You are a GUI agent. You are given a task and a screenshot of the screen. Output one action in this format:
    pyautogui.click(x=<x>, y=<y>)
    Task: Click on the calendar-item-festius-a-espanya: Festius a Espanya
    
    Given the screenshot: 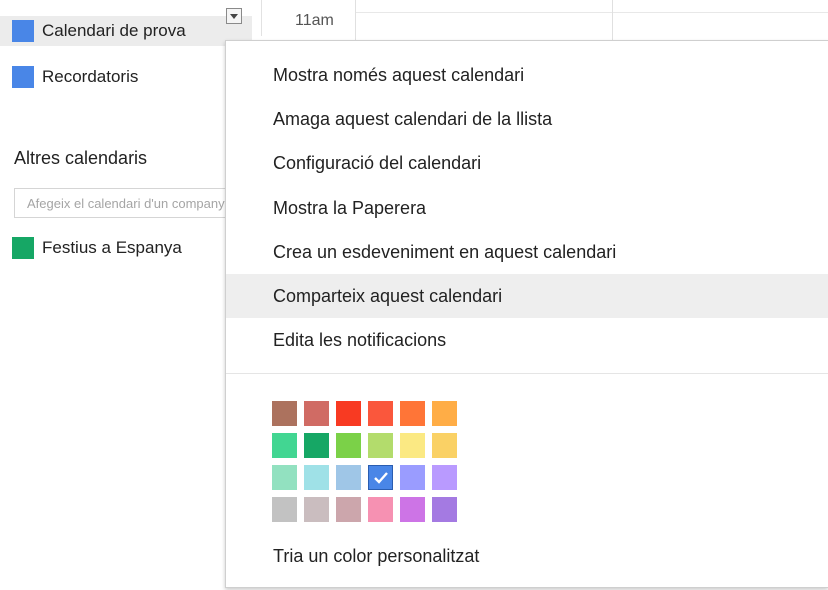 What is the action you would take?
    pyautogui.click(x=97, y=248)
    